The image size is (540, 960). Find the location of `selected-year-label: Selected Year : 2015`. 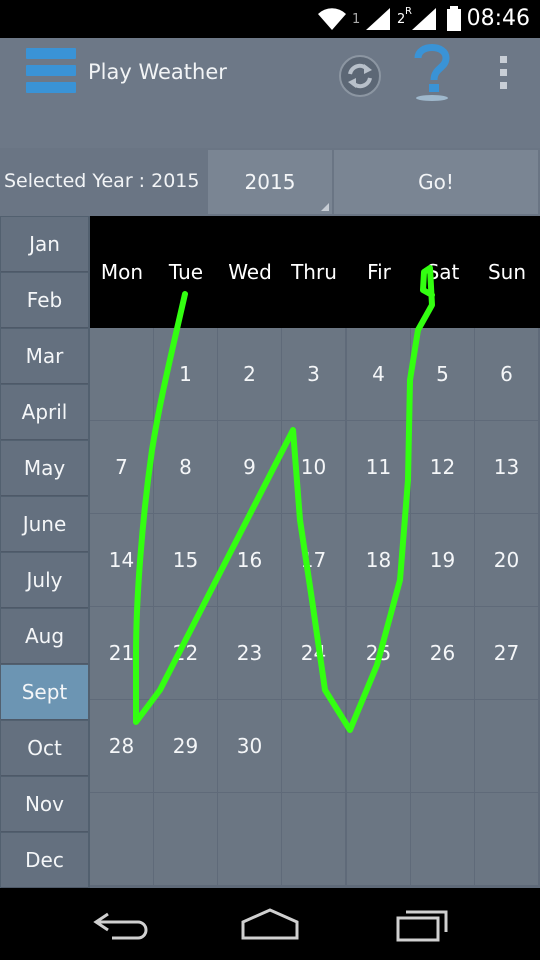

selected-year-label: Selected Year : 2015 is located at coordinates (102, 181).